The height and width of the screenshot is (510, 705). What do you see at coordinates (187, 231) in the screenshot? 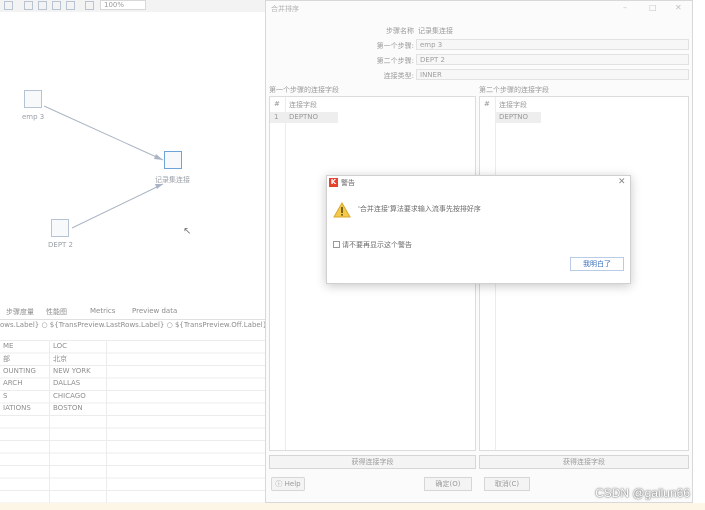
I see `mouse-cursor-icon: ↖` at bounding box center [187, 231].